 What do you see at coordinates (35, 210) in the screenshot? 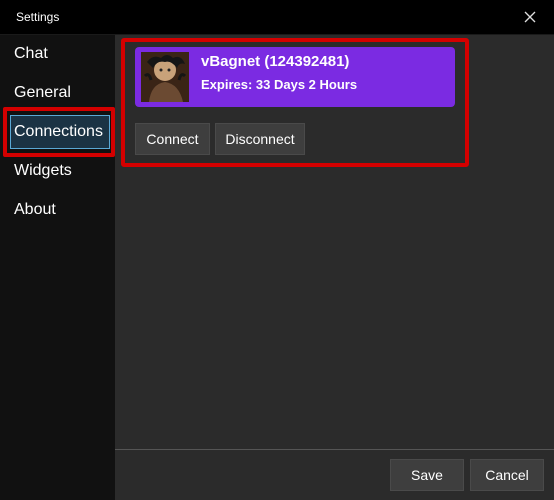
I see `sidebar-item-about: About` at bounding box center [35, 210].